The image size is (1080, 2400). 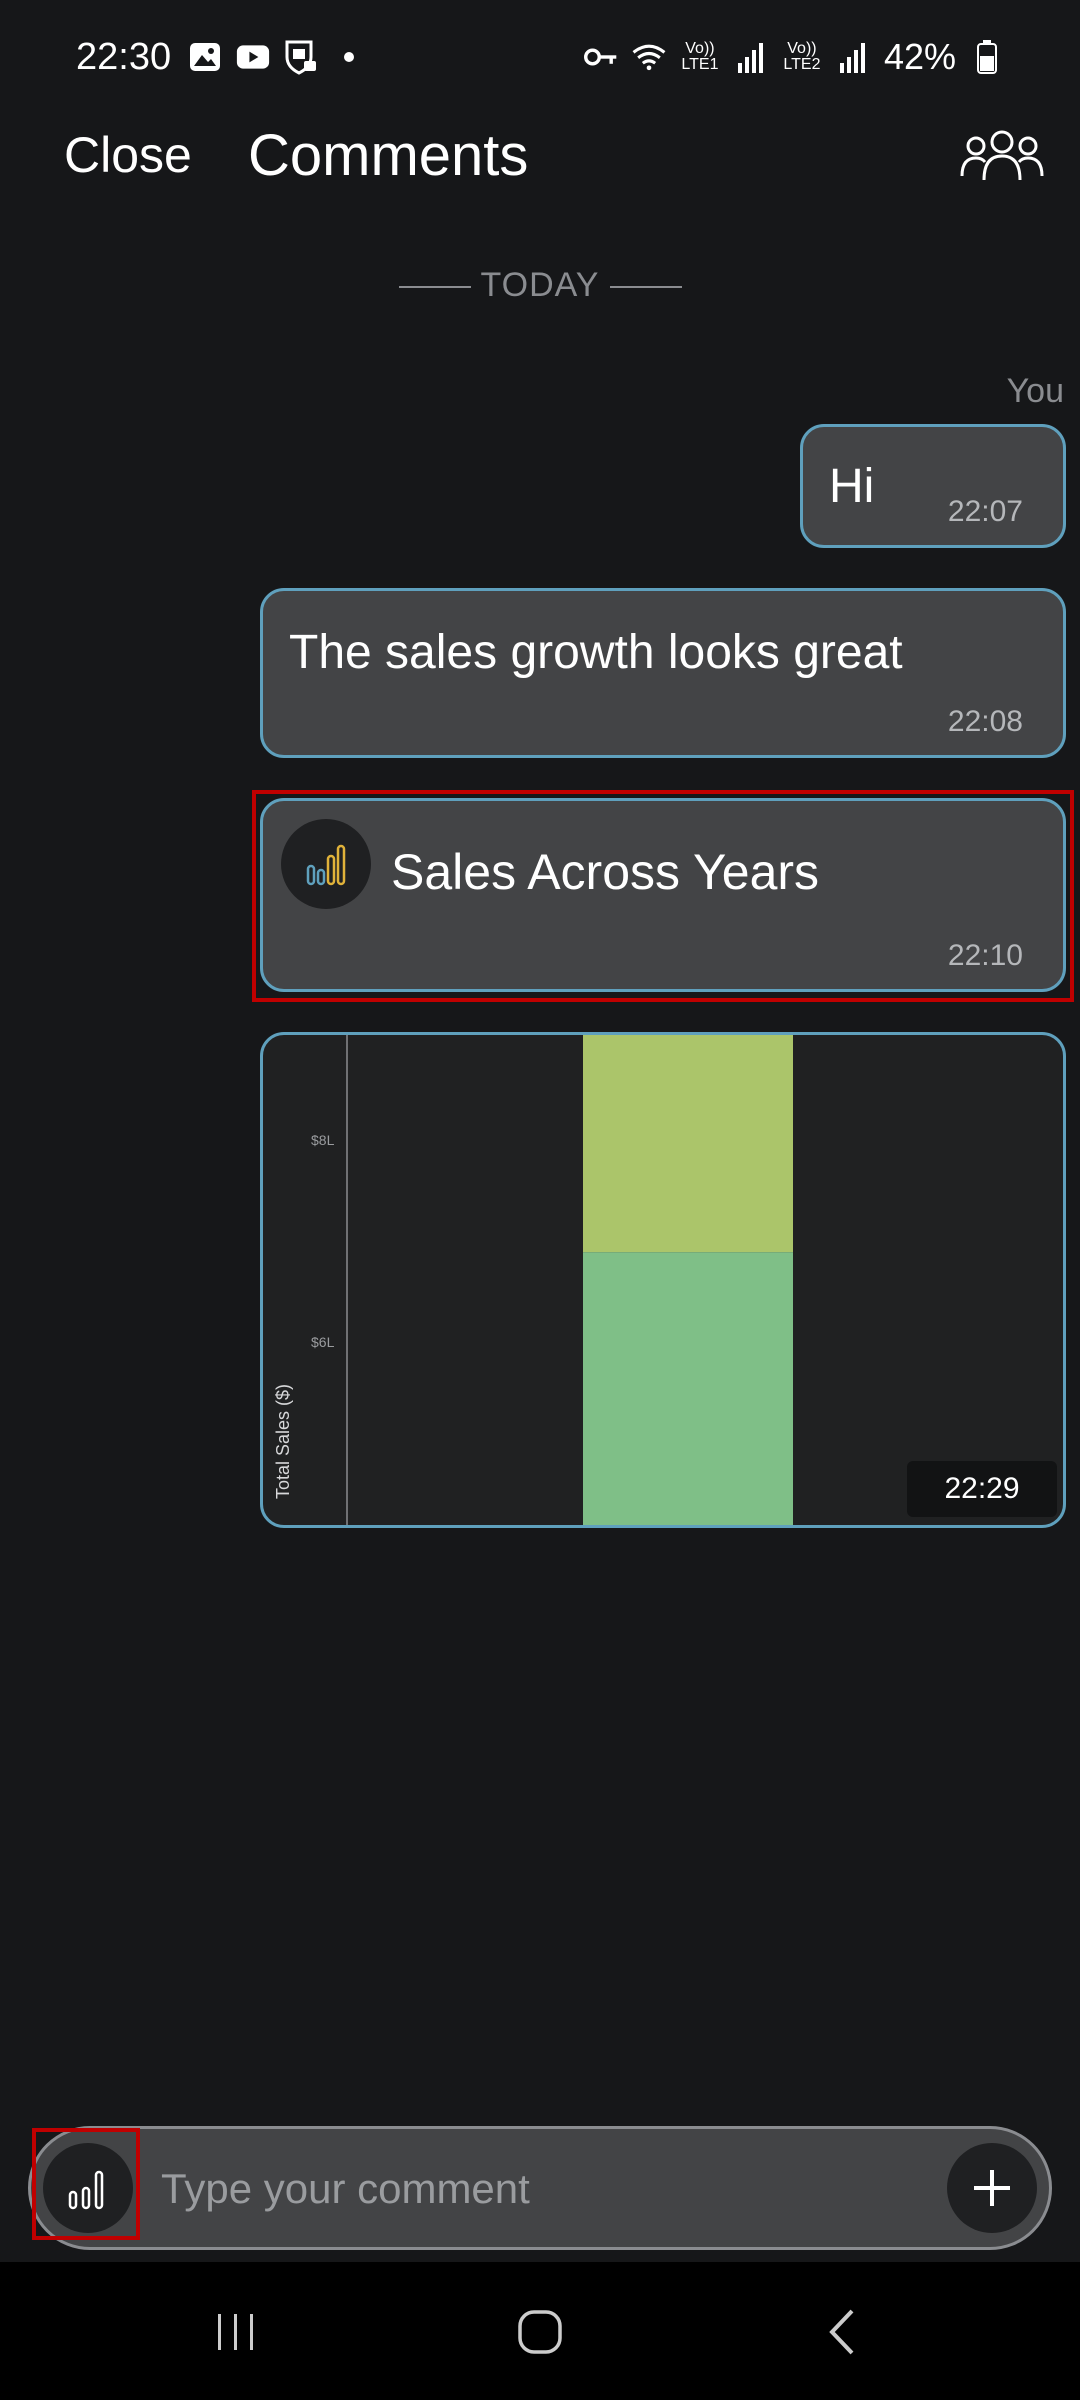 What do you see at coordinates (982, 1489) in the screenshot?
I see `message-time: 22:29` at bounding box center [982, 1489].